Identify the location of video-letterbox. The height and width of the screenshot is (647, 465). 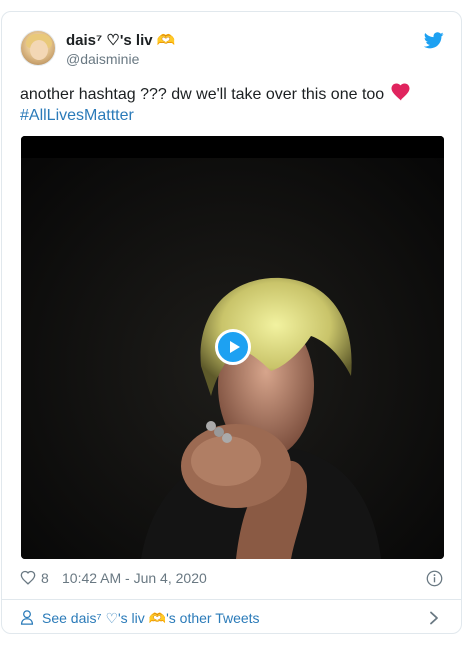
(232, 147).